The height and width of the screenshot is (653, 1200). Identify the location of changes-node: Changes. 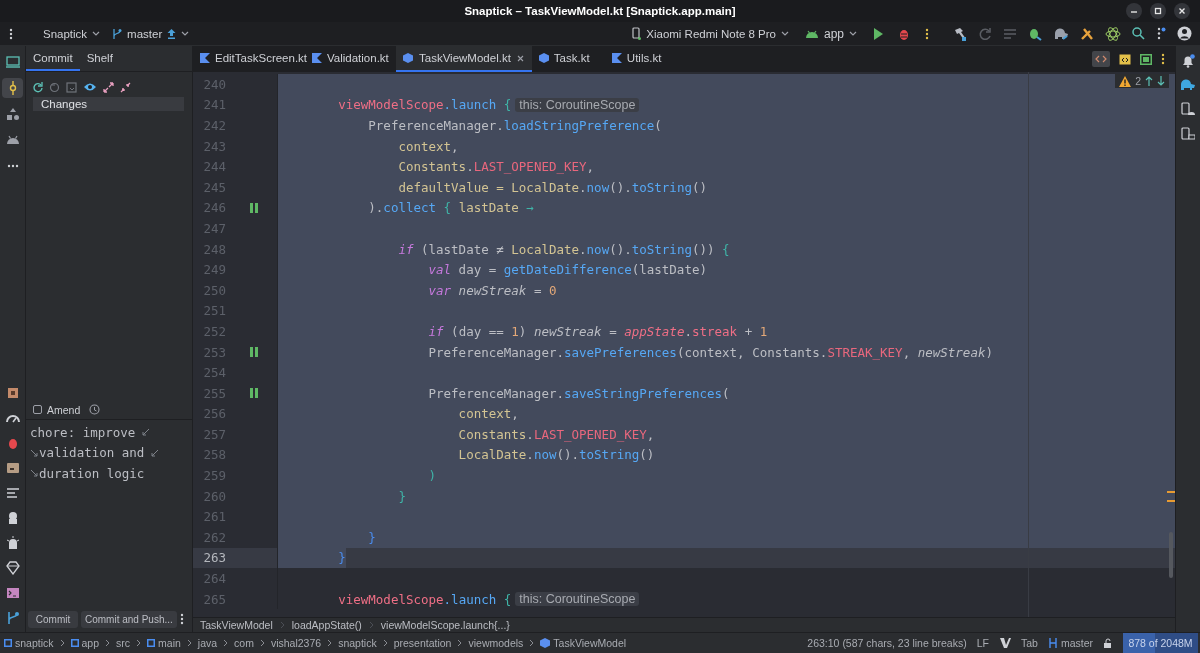
(108, 104).